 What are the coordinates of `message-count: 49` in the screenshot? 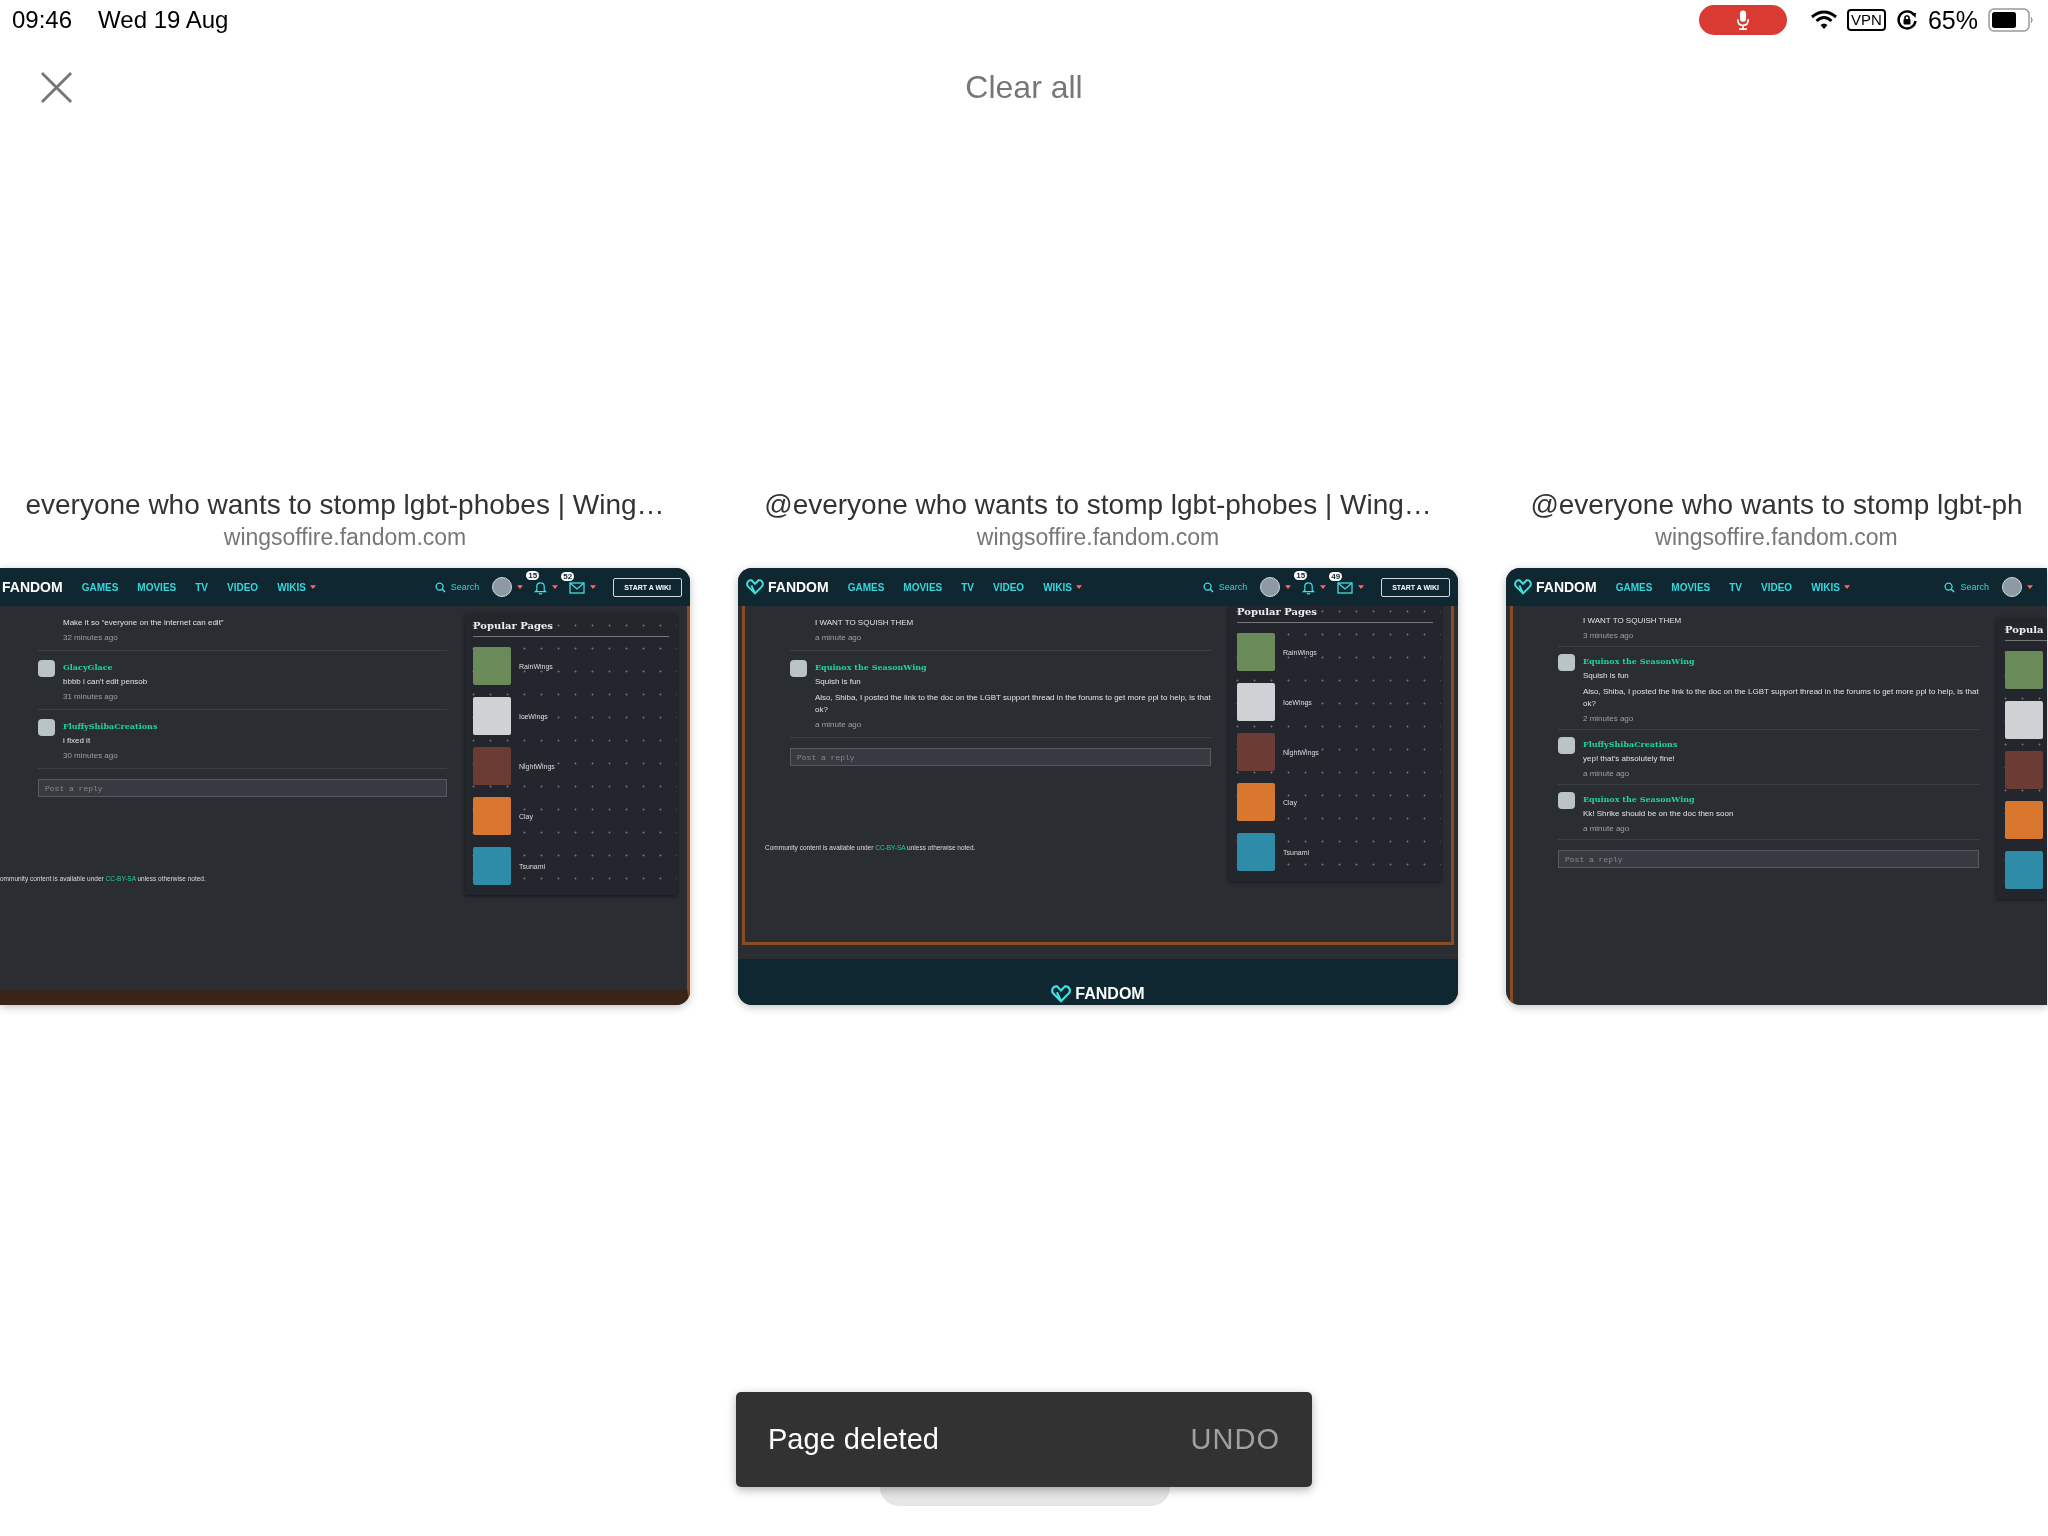 It's located at (1336, 576).